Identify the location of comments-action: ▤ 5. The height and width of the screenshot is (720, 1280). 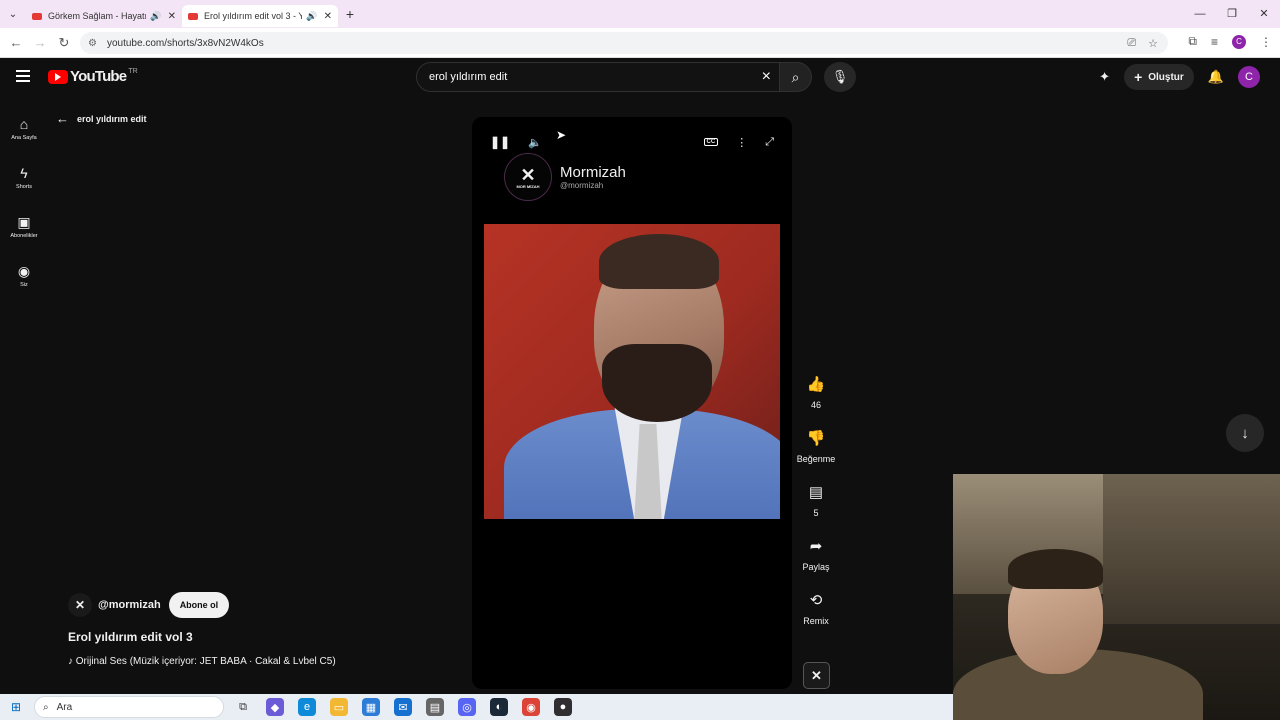
(816, 498).